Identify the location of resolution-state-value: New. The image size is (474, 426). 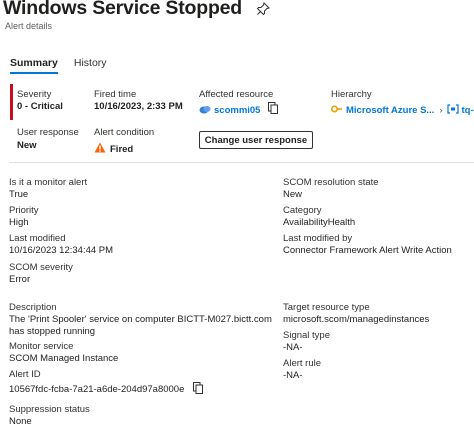
(293, 194).